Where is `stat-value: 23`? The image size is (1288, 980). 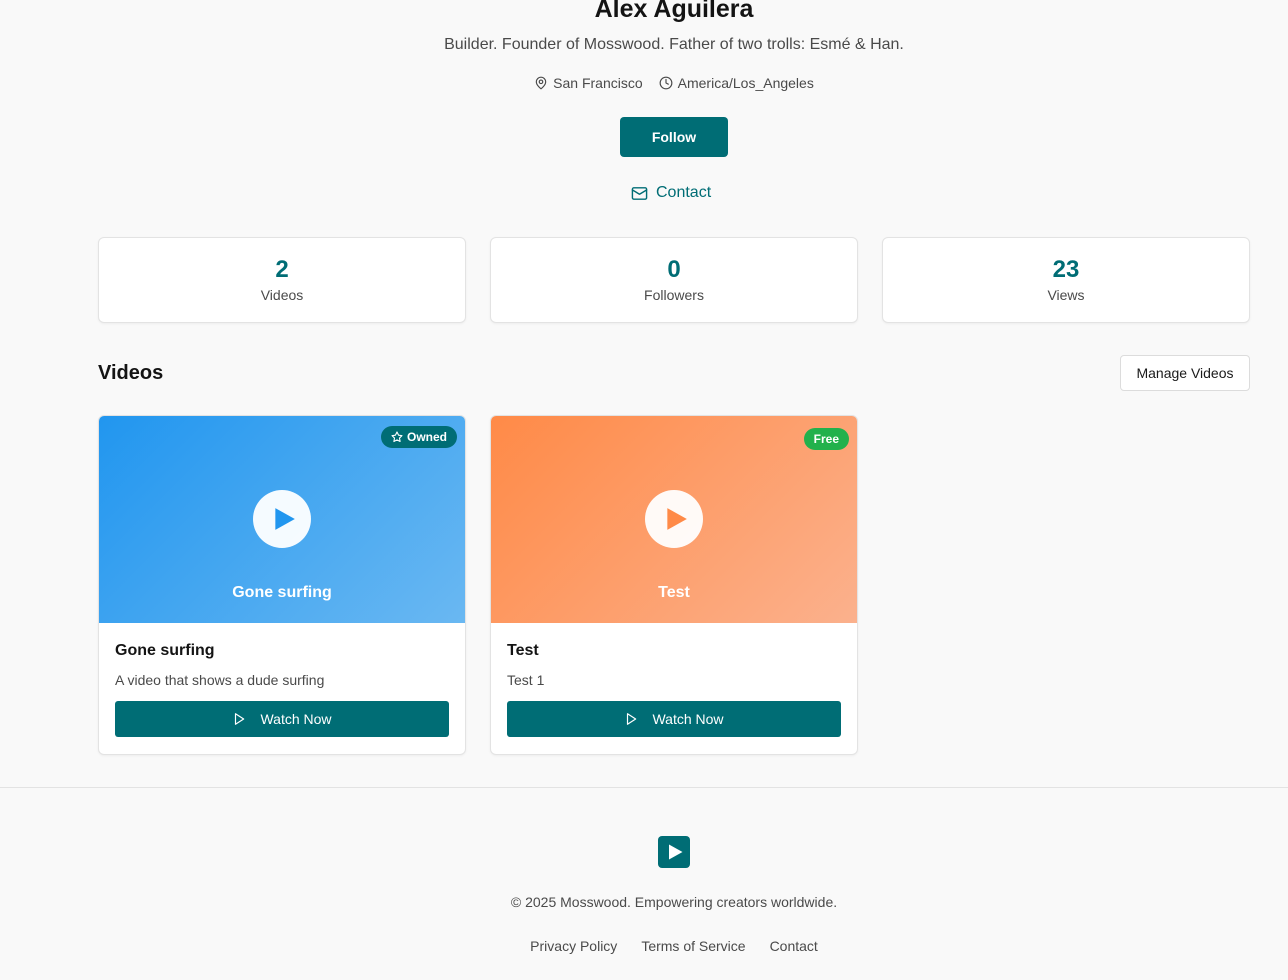
stat-value: 23 is located at coordinates (1066, 269).